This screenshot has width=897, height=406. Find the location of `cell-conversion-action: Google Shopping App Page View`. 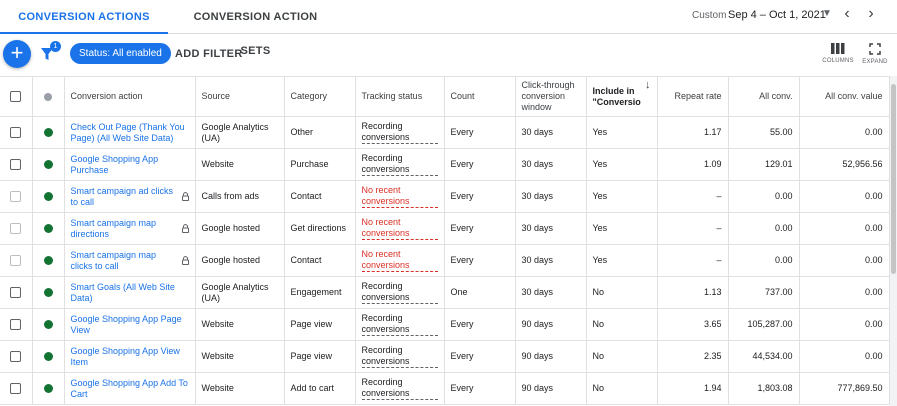

cell-conversion-action: Google Shopping App Page View is located at coordinates (129, 324).